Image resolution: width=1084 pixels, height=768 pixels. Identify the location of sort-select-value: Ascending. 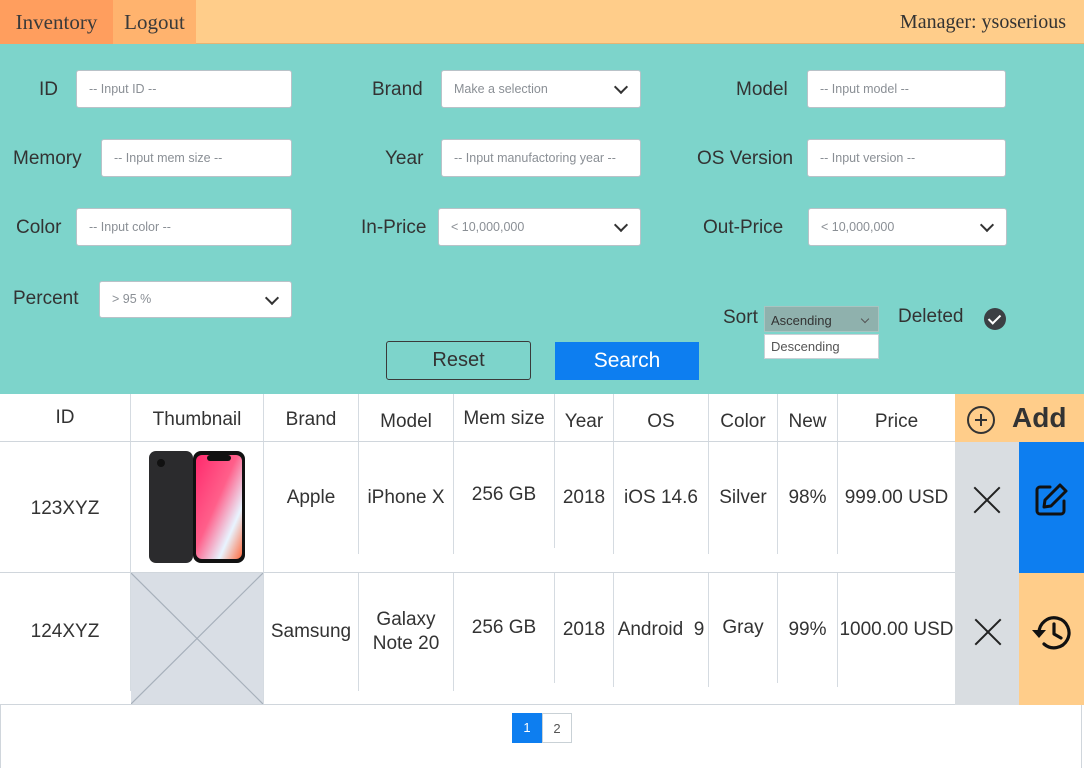
(801, 320).